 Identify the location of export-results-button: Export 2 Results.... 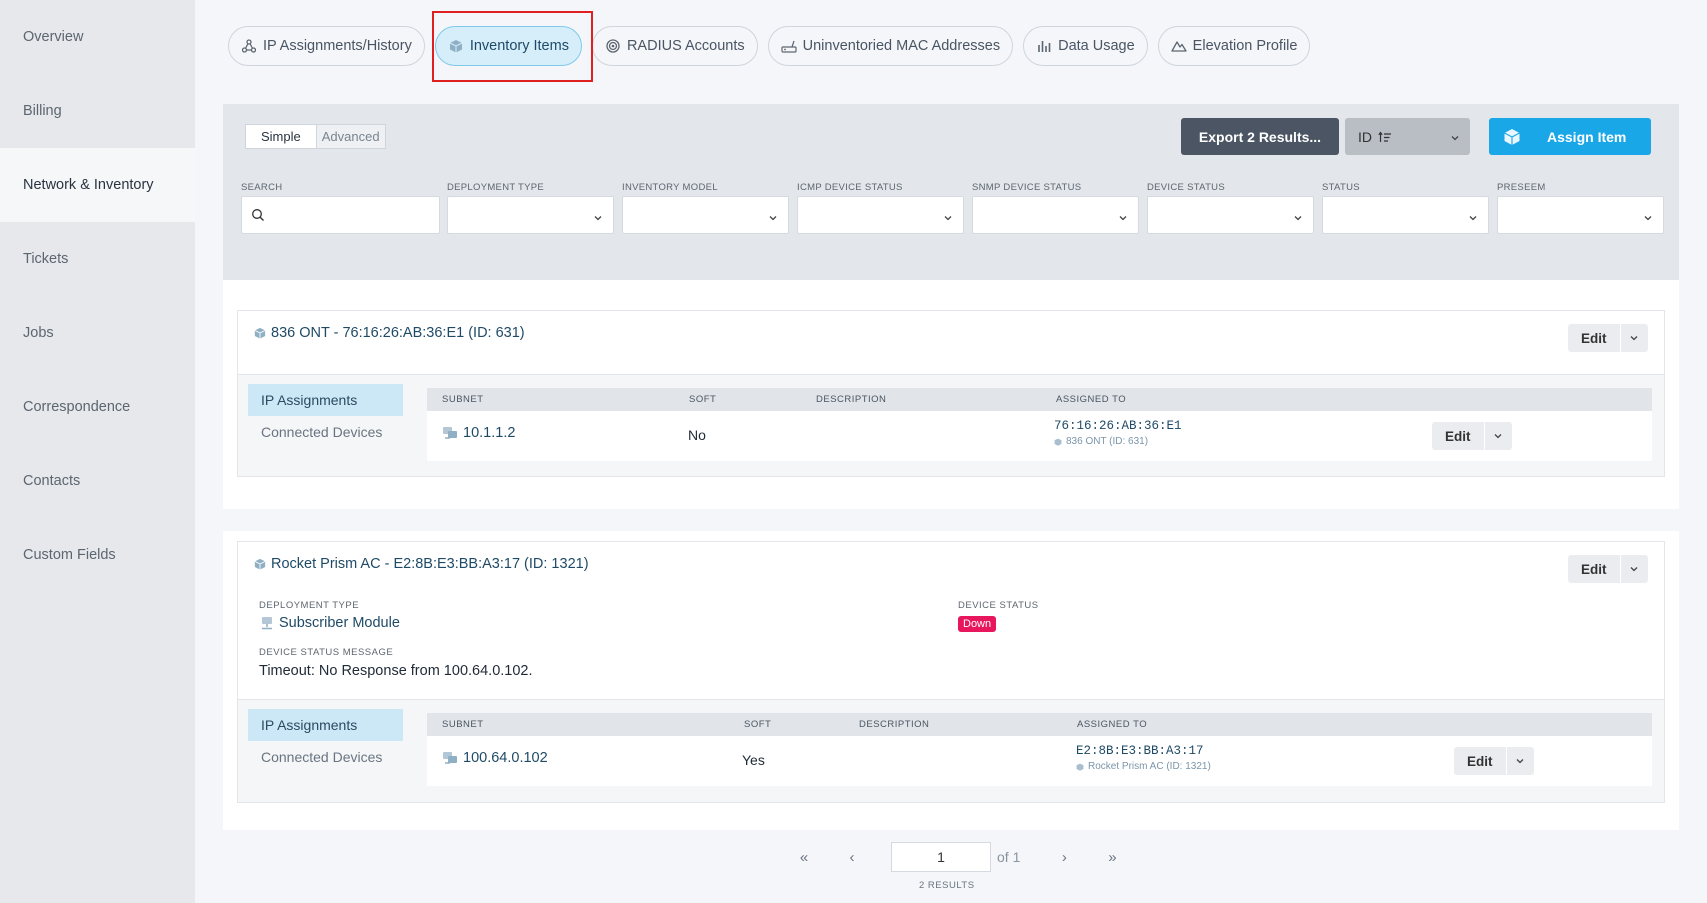
(1260, 136).